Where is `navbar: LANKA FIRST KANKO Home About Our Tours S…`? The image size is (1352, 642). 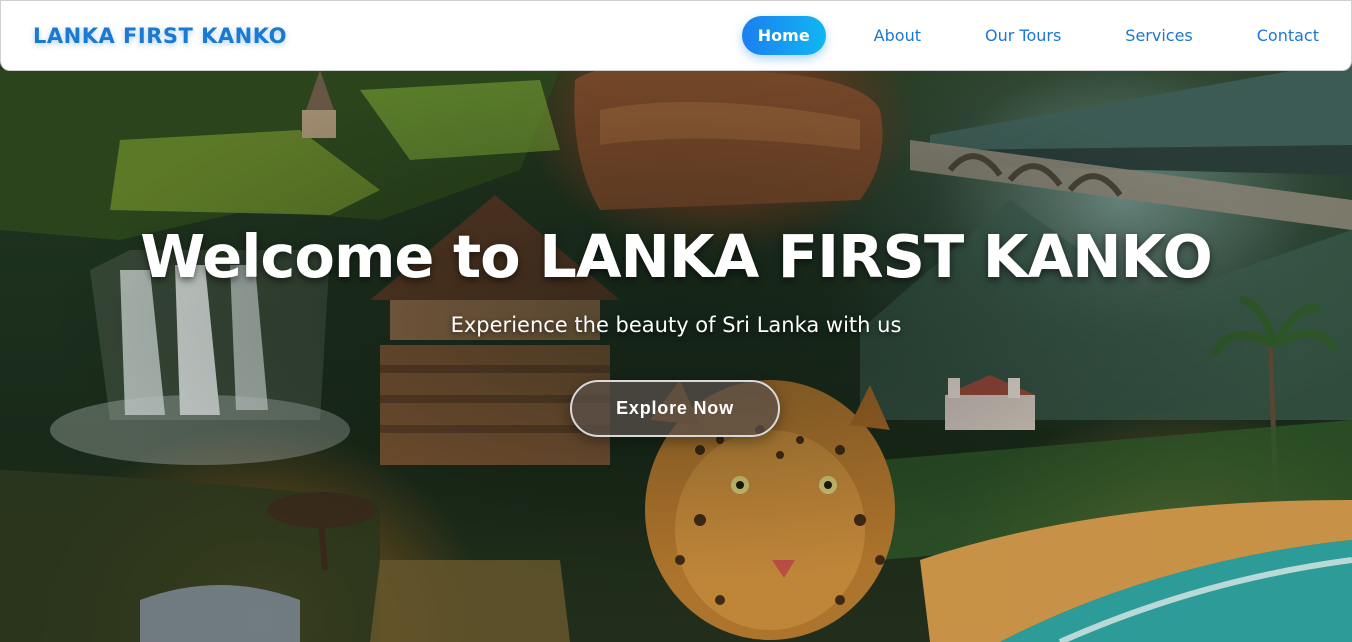 navbar: LANKA FIRST KANKO Home About Our Tours S… is located at coordinates (676, 35).